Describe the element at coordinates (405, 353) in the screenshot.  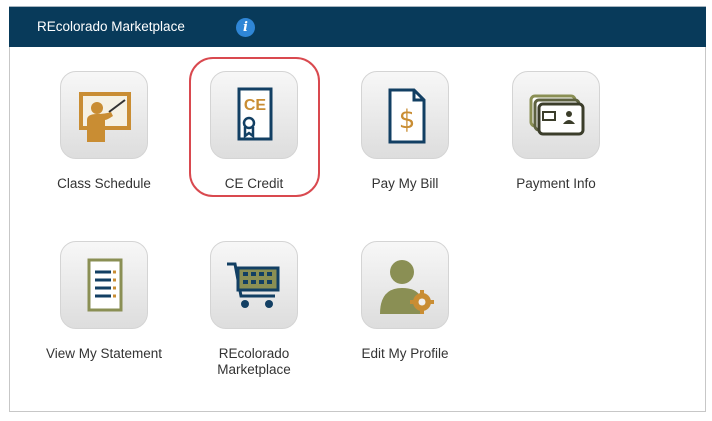
I see `tile-label: Edit My Profile` at that location.